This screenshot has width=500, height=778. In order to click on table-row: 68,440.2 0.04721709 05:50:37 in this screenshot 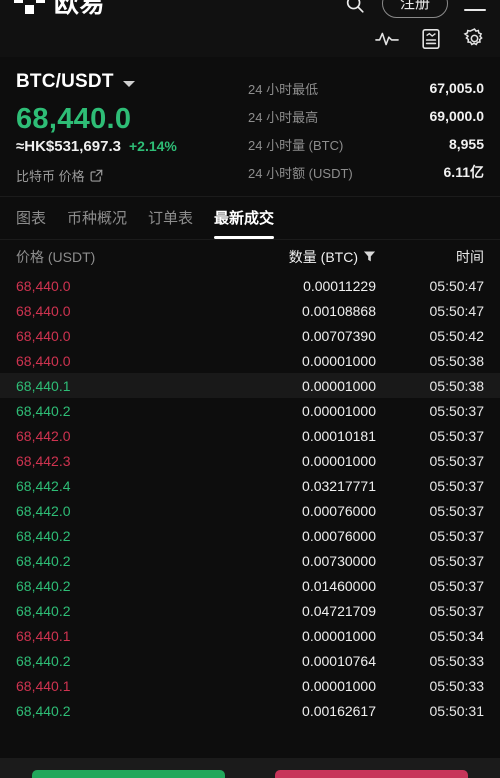, I will do `click(250, 610)`.